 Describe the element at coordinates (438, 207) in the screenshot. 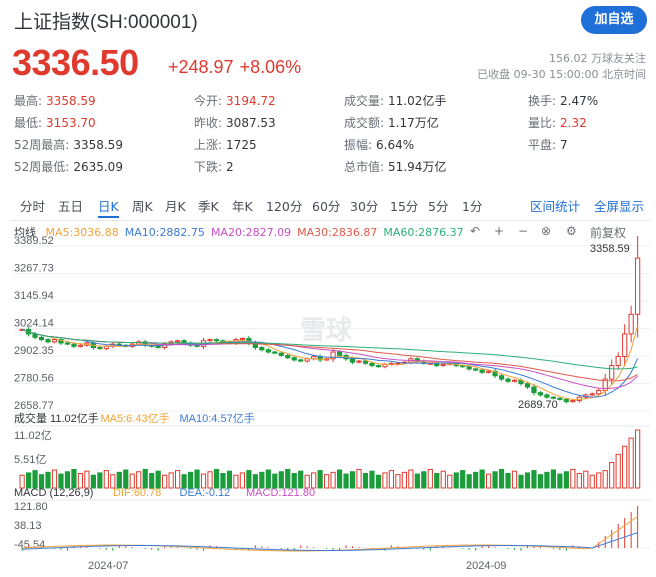

I see `tab-5分: 5分` at that location.